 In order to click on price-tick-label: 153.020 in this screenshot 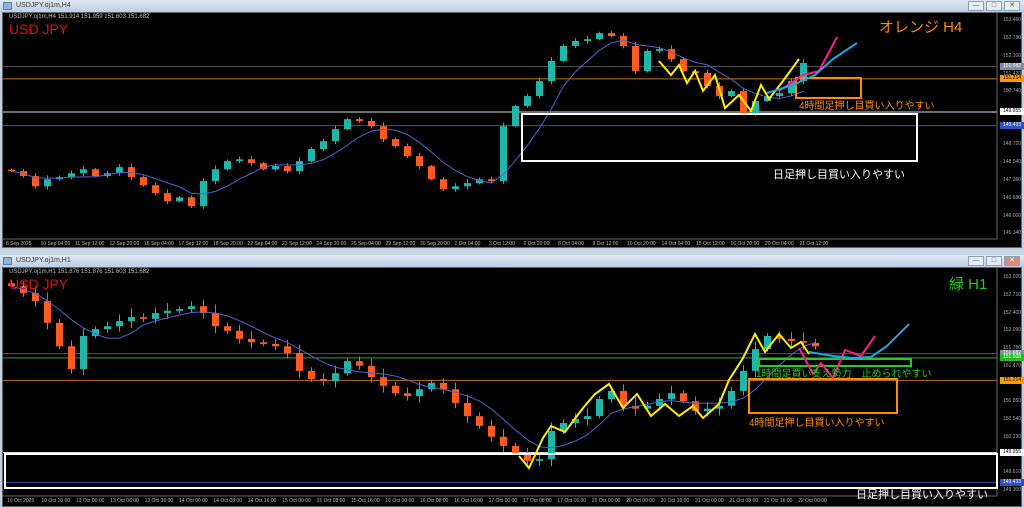, I will do `click(1012, 277)`.